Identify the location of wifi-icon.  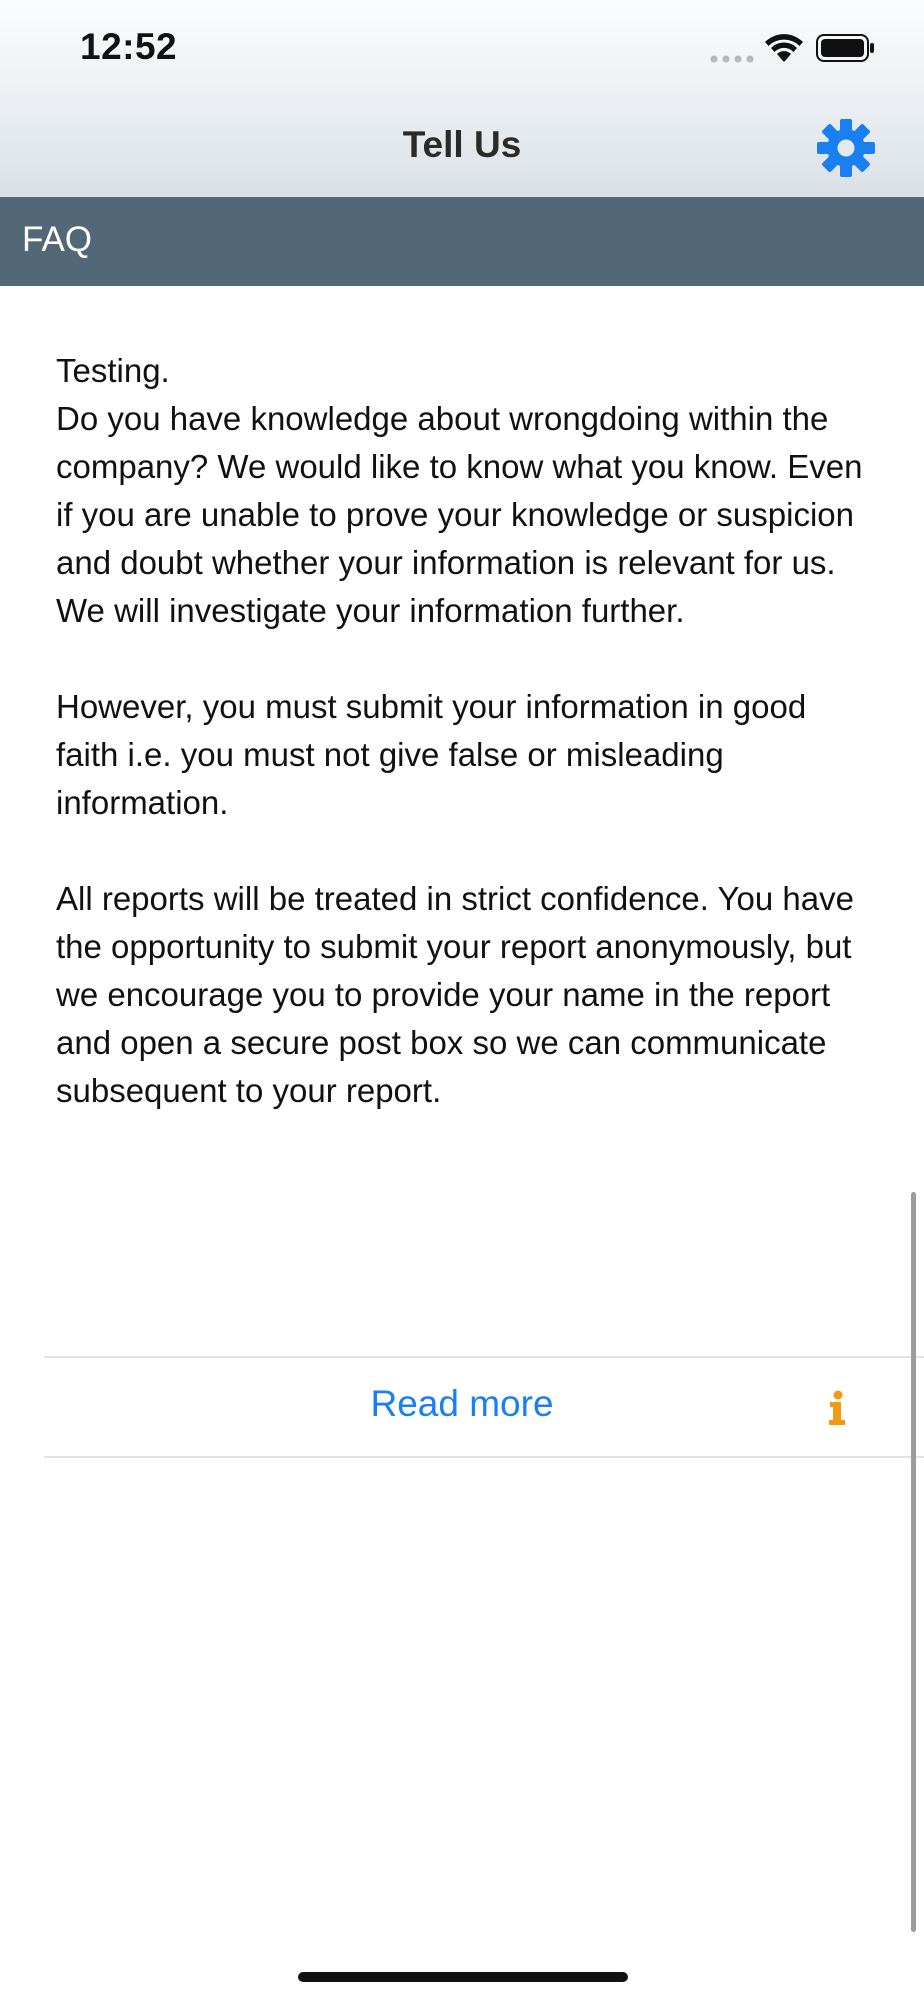
(784, 48).